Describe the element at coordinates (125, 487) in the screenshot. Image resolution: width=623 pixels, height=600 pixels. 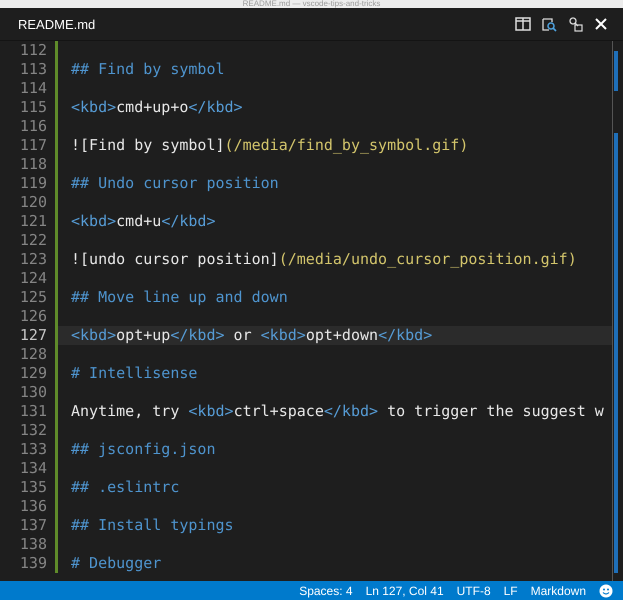
I see `markdown-heading: ## .eslintrc` at that location.